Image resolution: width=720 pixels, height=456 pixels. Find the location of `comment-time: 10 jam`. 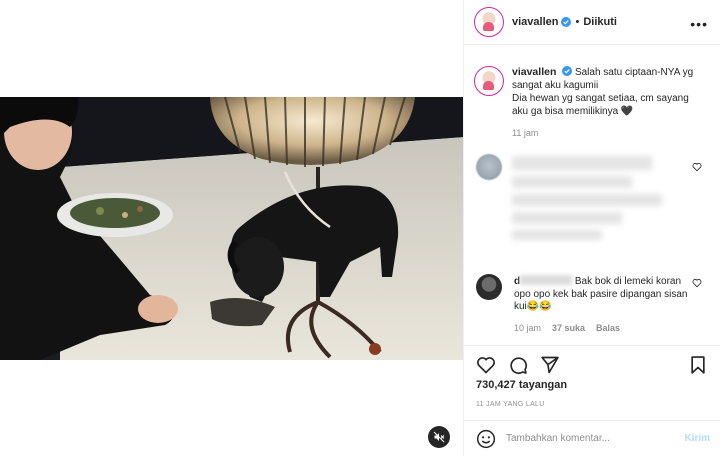

comment-time: 10 jam is located at coordinates (528, 328).